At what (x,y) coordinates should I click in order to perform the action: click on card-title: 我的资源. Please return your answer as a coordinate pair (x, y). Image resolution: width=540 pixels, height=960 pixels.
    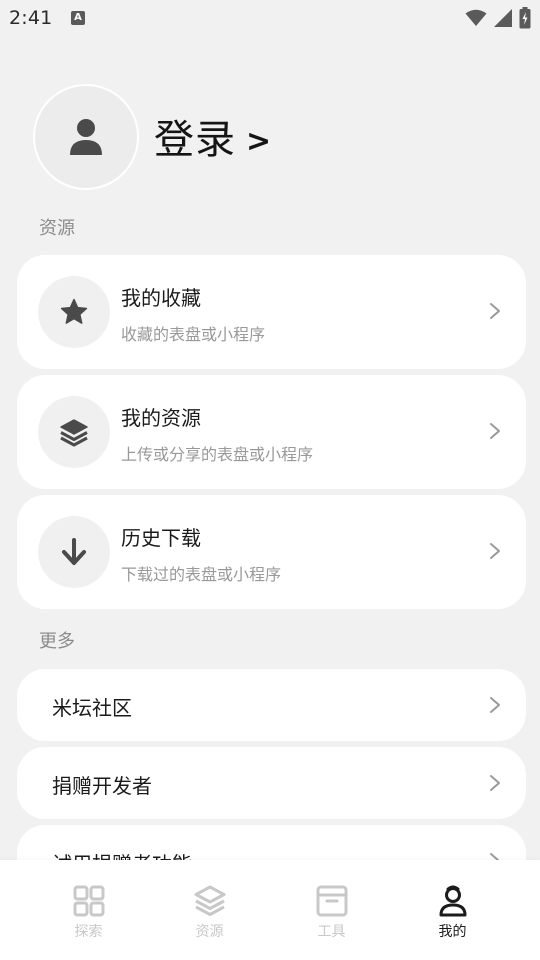
    Looking at the image, I should click on (161, 418).